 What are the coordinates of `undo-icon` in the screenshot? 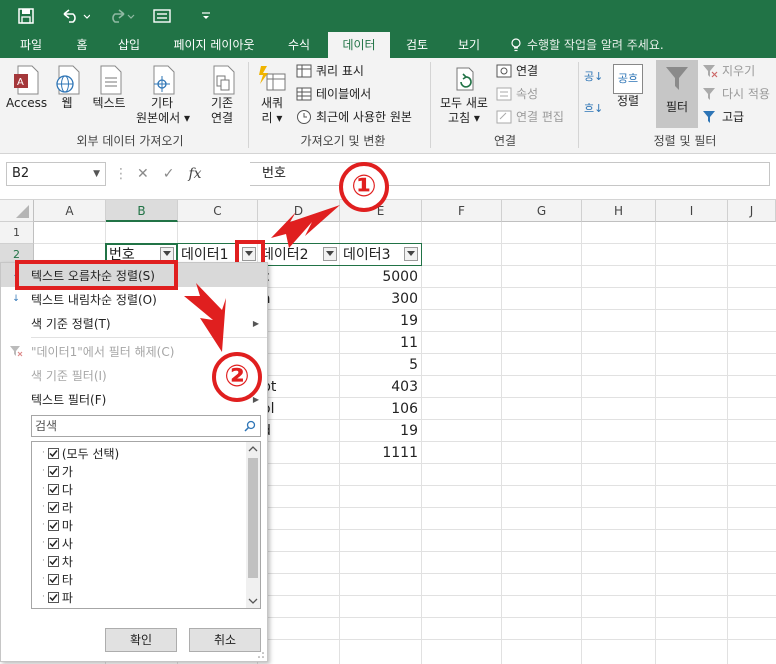 It's located at (75, 16).